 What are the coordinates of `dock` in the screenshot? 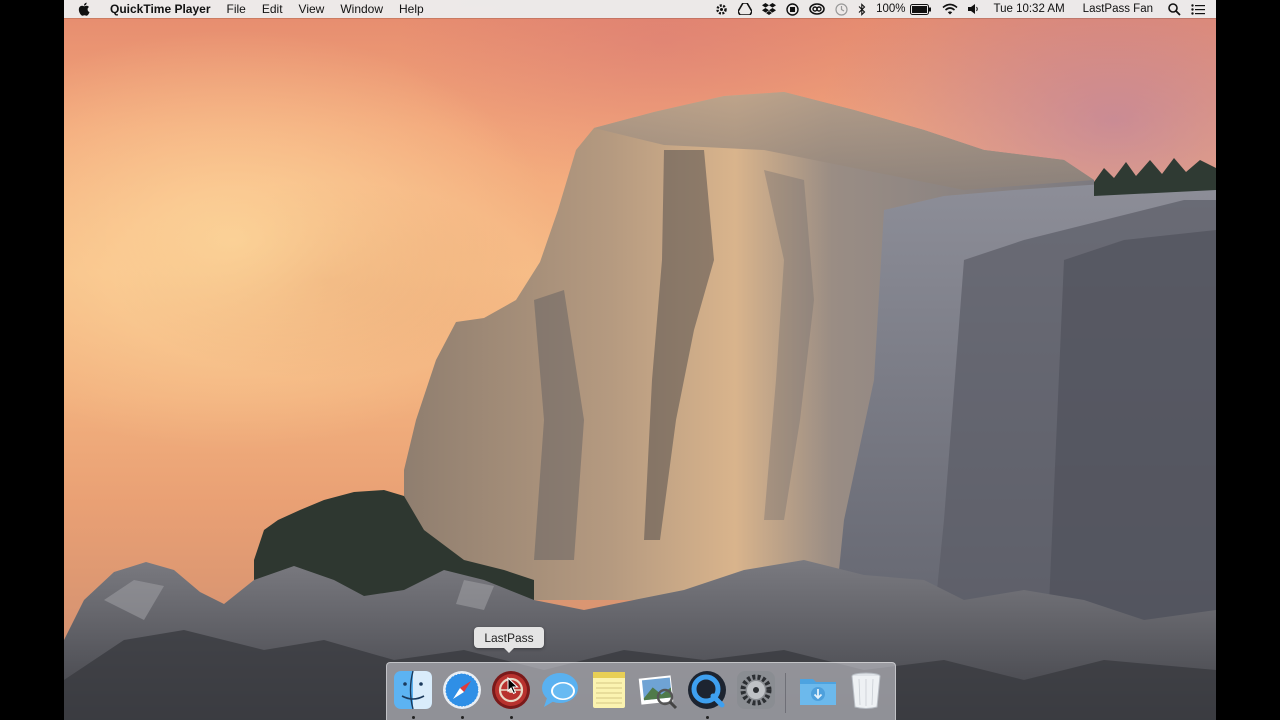 It's located at (641, 691).